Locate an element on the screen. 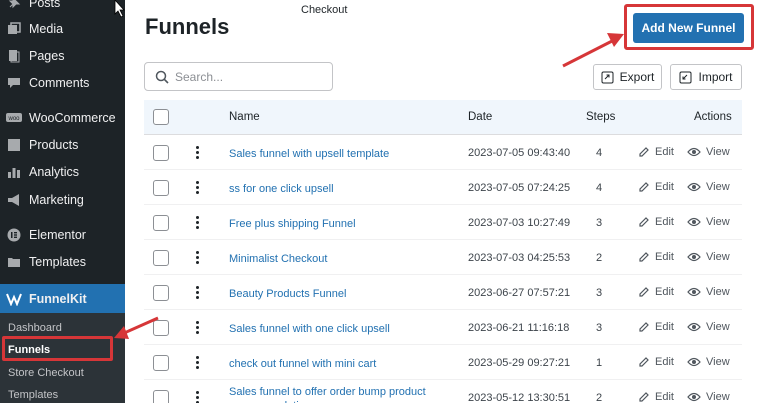 The width and height of the screenshot is (760, 403). sidebar-item-posts: Posts is located at coordinates (62, 8).